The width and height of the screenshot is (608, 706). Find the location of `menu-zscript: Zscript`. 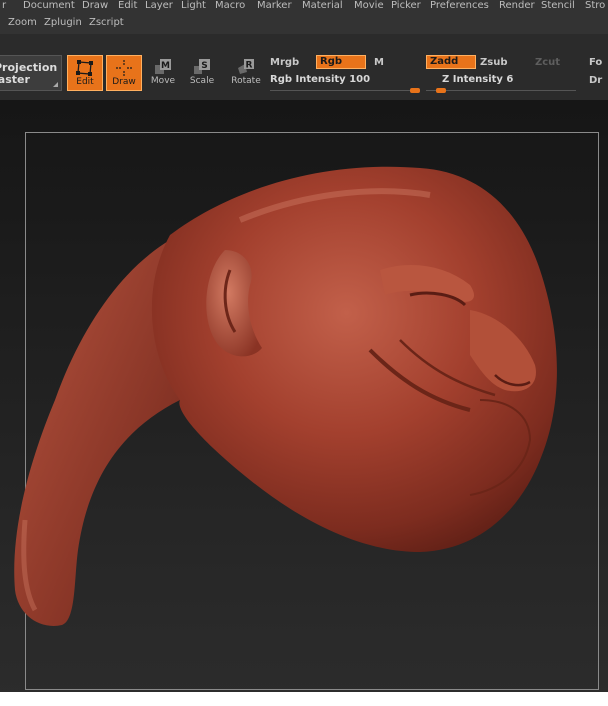

menu-zscript: Zscript is located at coordinates (106, 23).